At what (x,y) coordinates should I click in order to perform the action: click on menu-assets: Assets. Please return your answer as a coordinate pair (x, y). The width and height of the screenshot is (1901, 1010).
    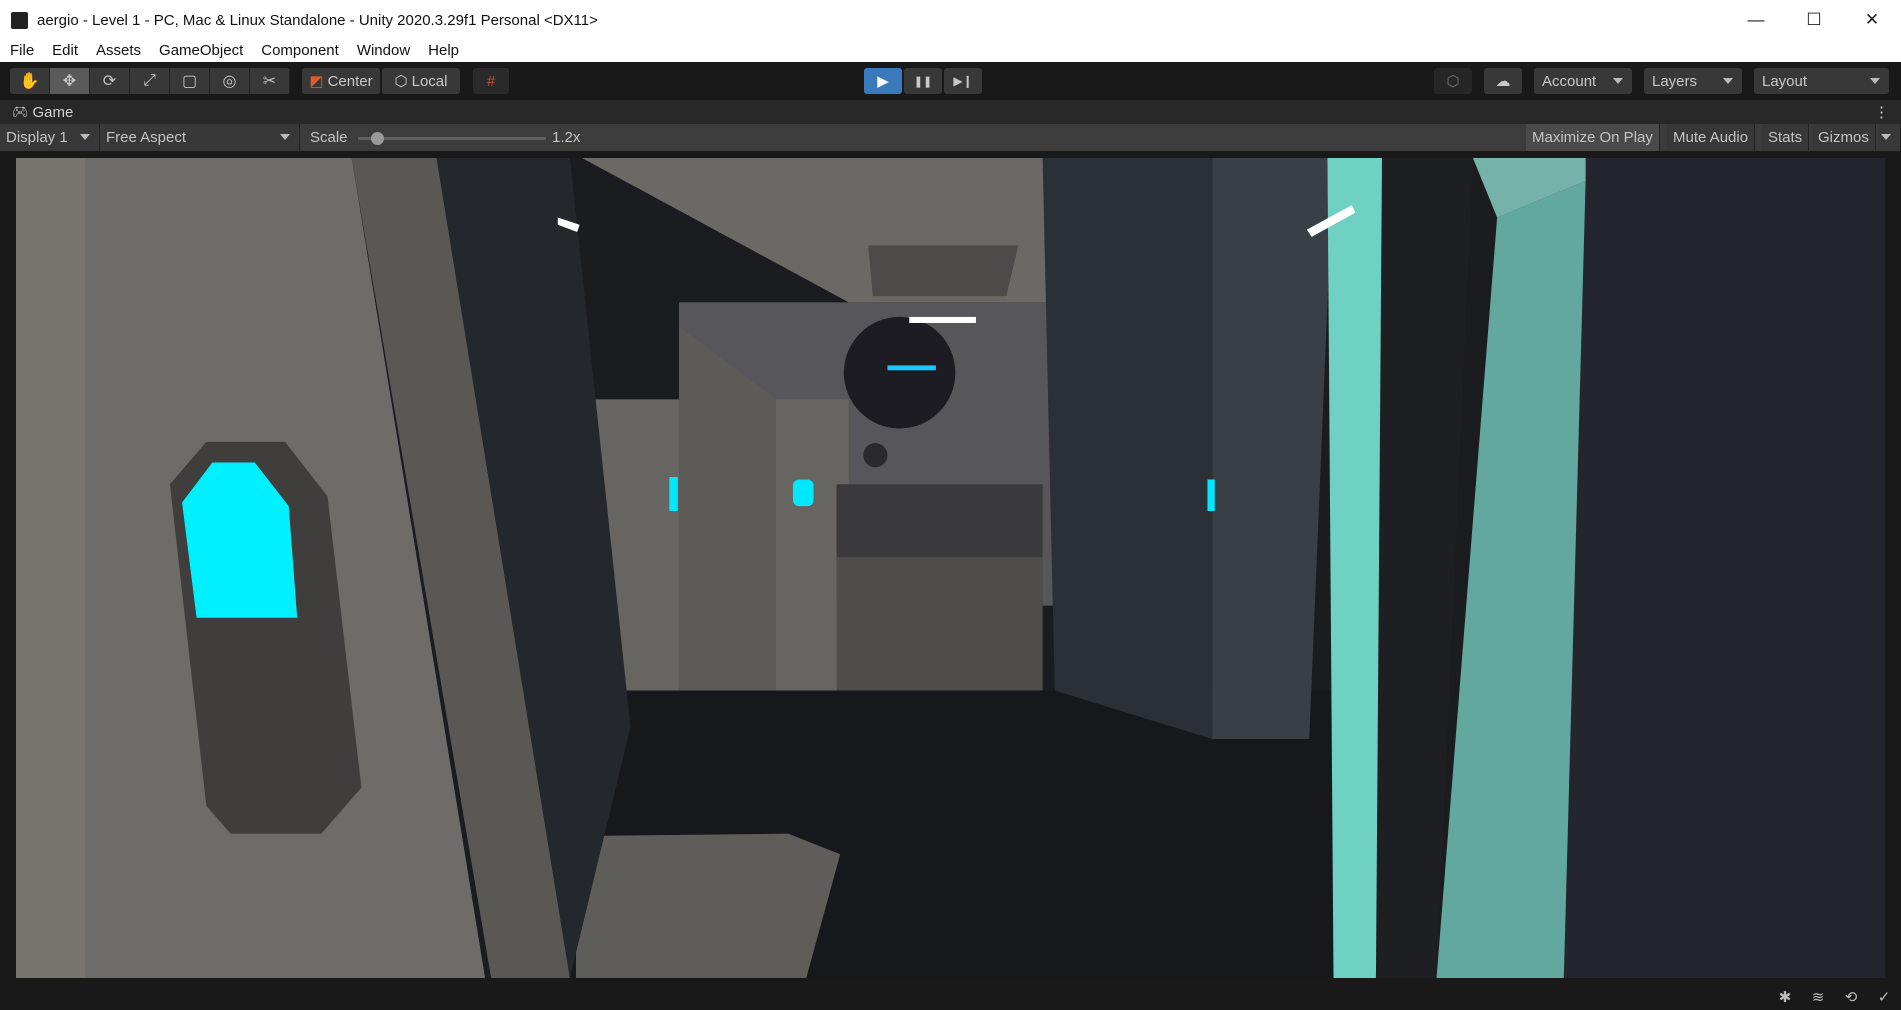
    Looking at the image, I should click on (117, 51).